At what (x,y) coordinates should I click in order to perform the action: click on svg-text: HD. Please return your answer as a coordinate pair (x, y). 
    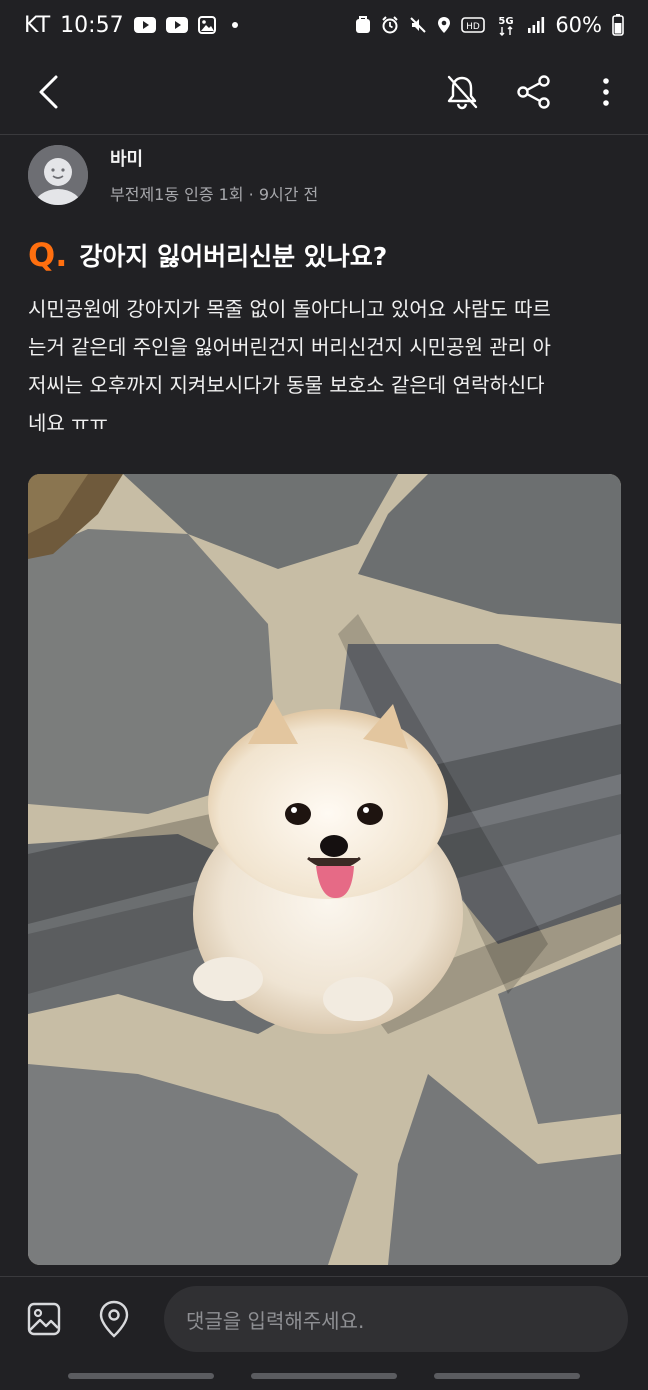
    Looking at the image, I should click on (473, 27).